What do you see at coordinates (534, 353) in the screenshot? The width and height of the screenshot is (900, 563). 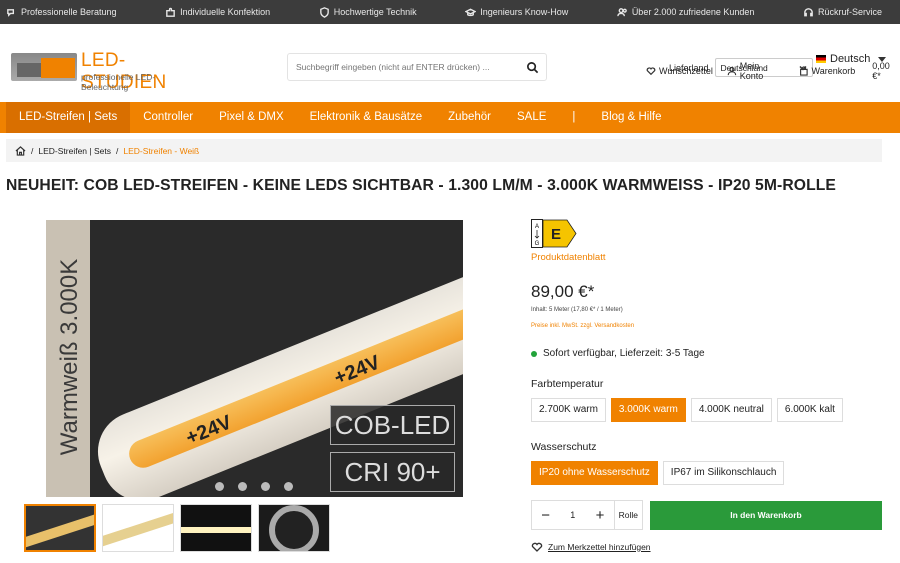 I see `availability-dot-icon` at bounding box center [534, 353].